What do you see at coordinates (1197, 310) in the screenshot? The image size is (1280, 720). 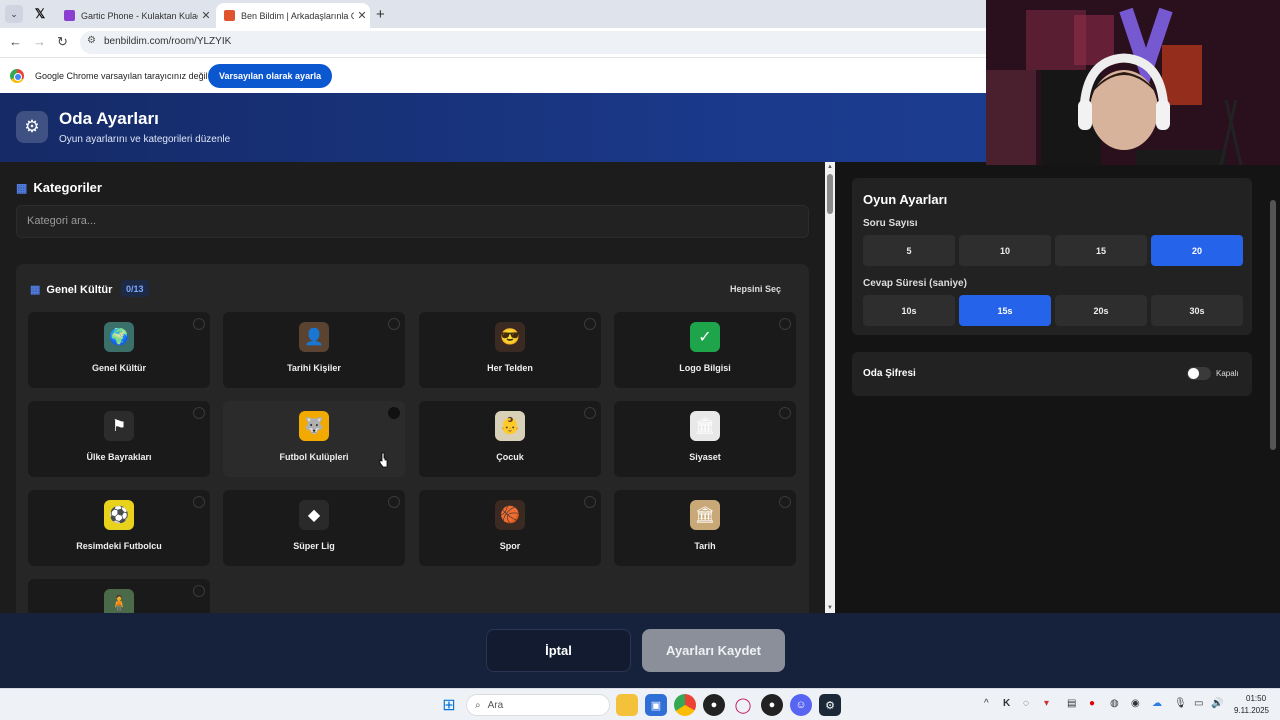 I see `answer-time-option: 30s` at bounding box center [1197, 310].